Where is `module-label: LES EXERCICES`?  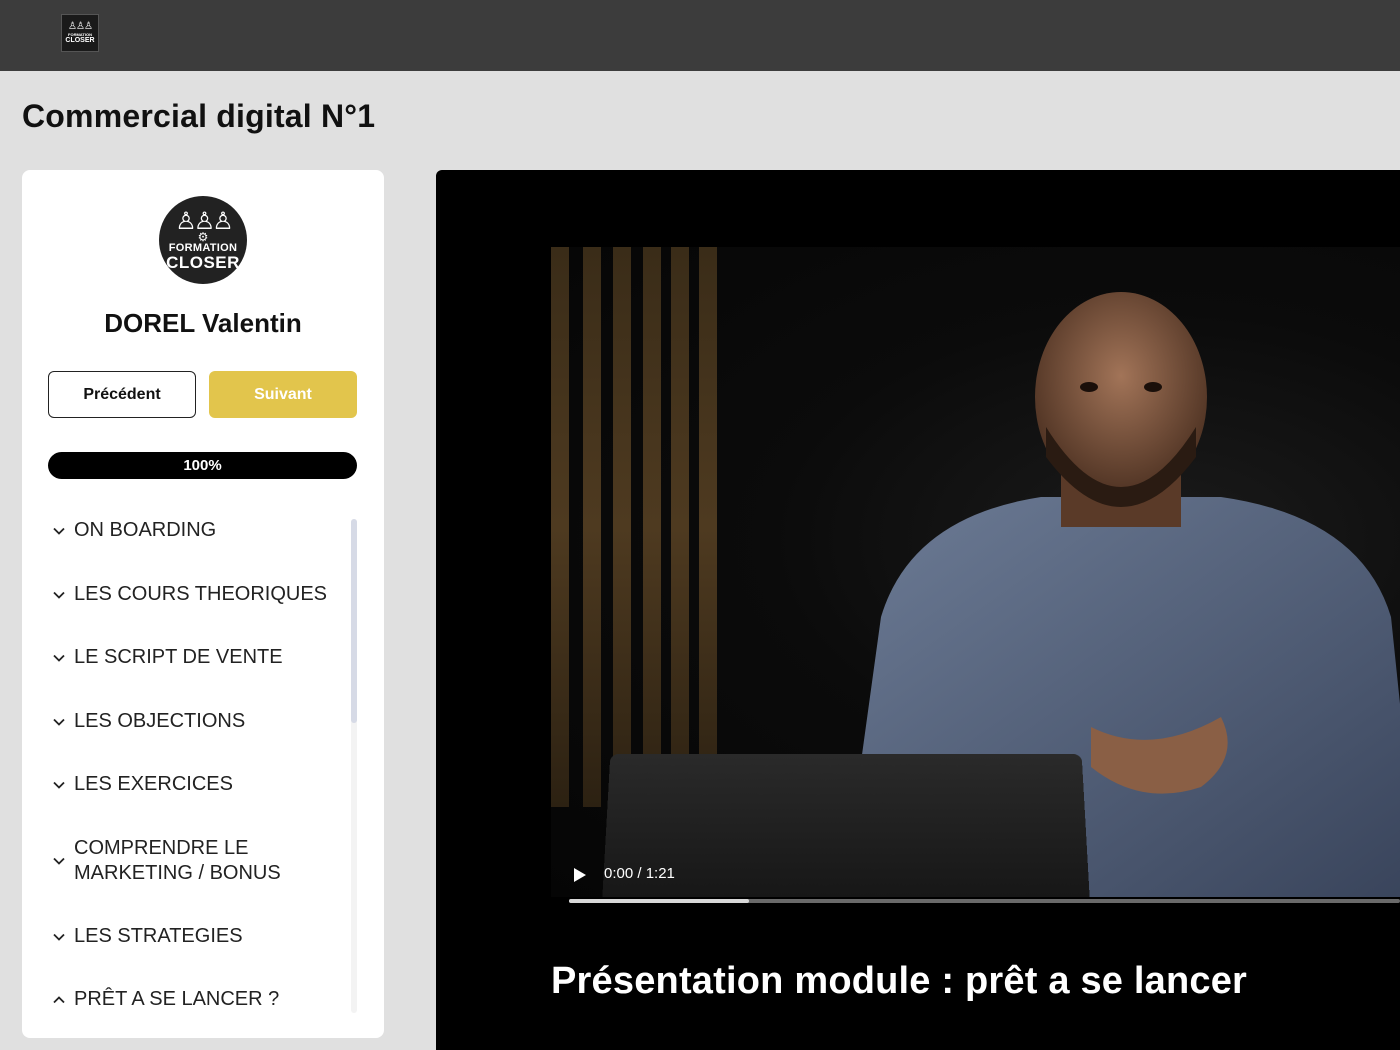 module-label: LES EXERCICES is located at coordinates (153, 784).